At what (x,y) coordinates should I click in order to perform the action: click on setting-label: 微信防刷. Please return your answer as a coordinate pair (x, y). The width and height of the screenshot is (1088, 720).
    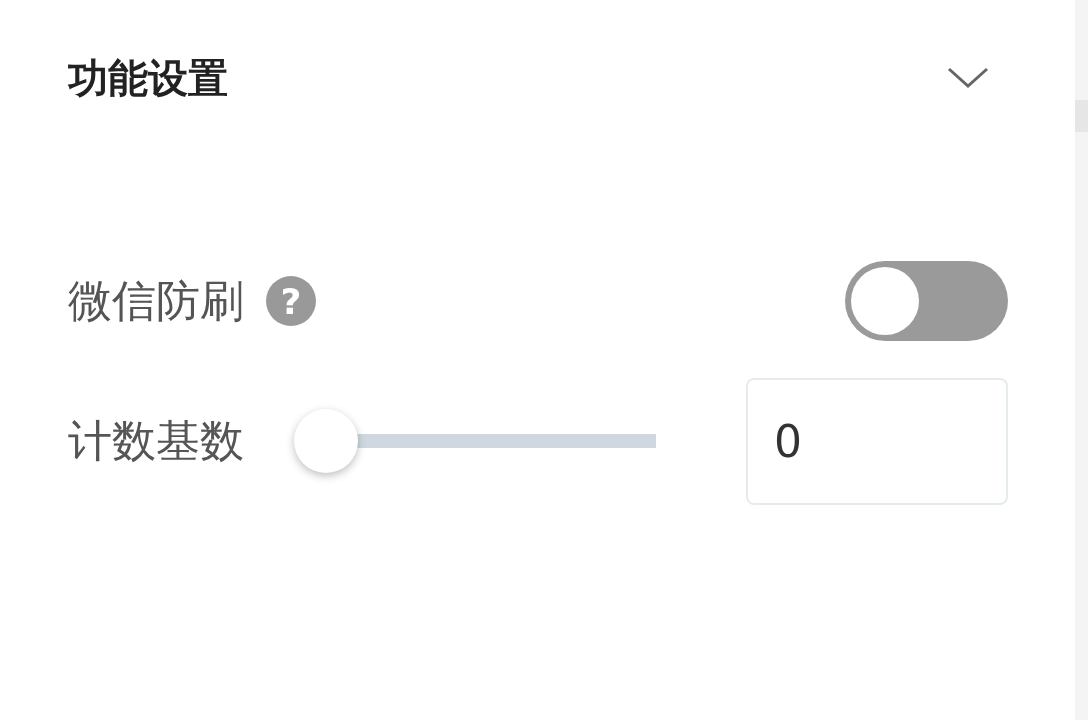
    Looking at the image, I should click on (156, 300).